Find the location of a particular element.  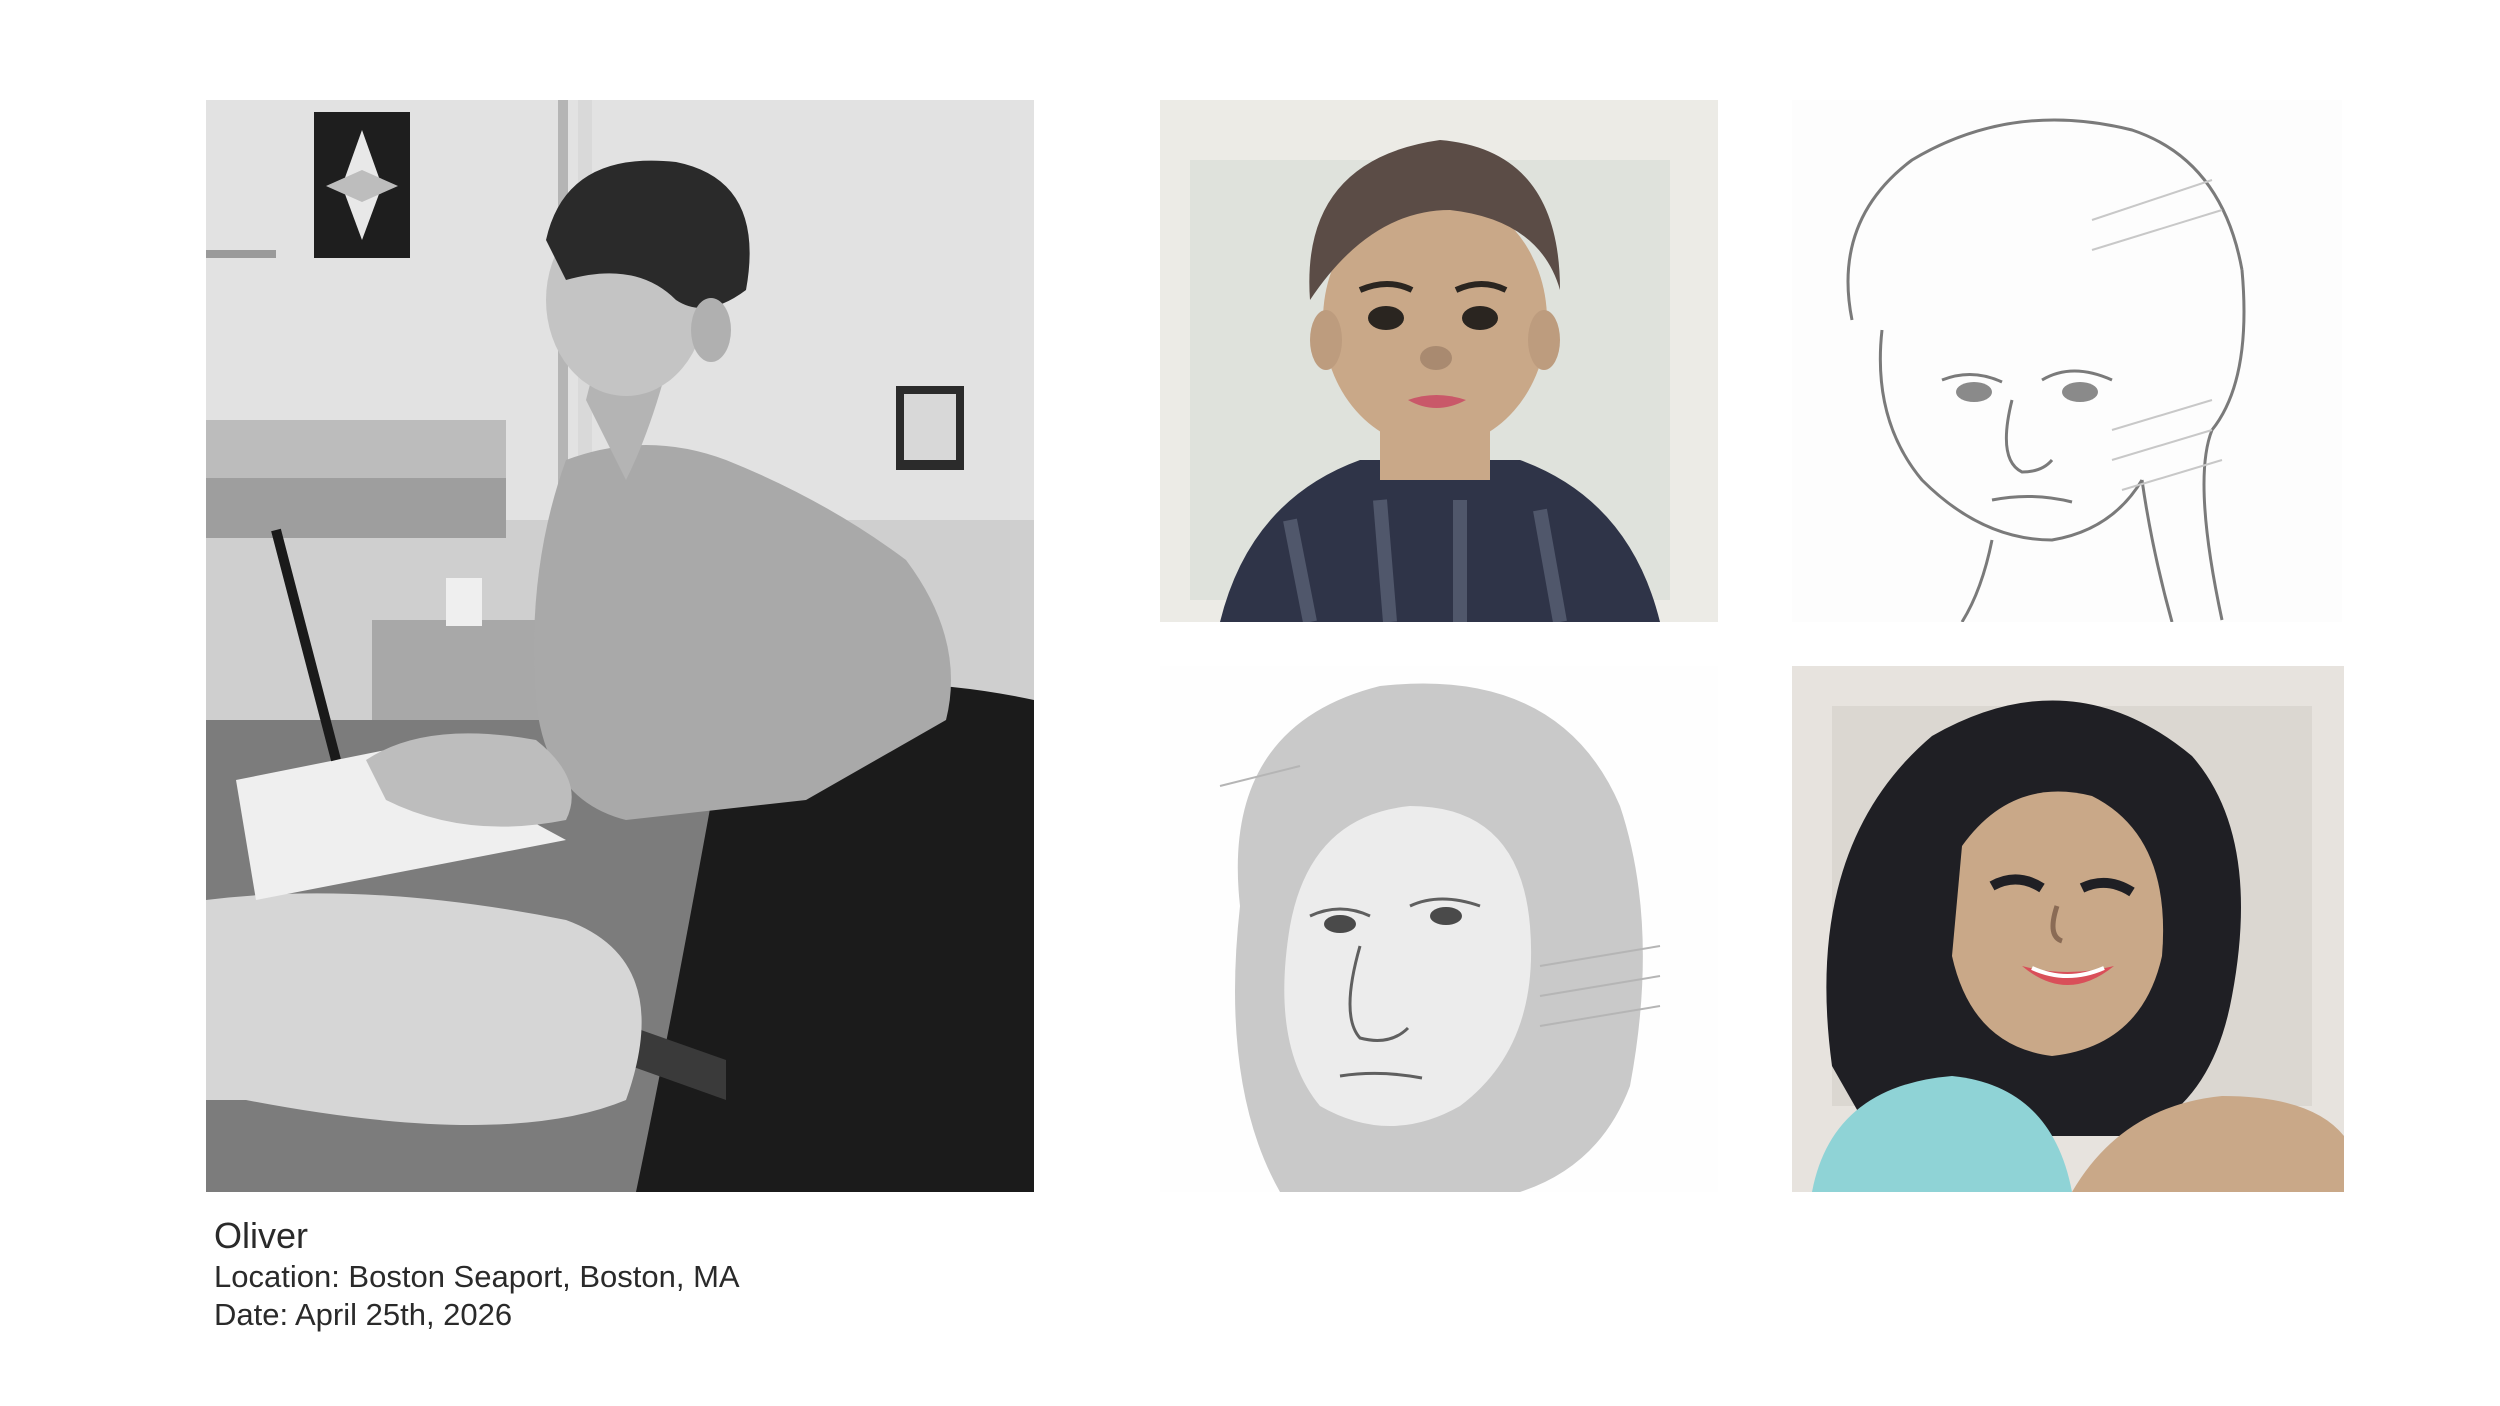

portrait-marker-boy is located at coordinates (1439, 361).